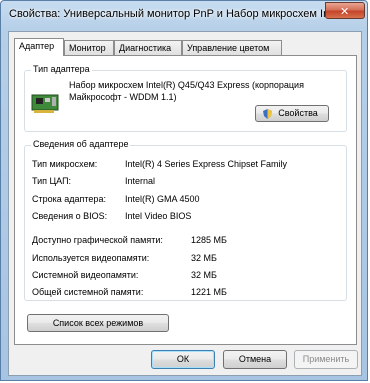 This screenshot has width=370, height=383. What do you see at coordinates (206, 164) in the screenshot?
I see `chip-type-value: Intel(R) 4 Series Express Chipset Family` at bounding box center [206, 164].